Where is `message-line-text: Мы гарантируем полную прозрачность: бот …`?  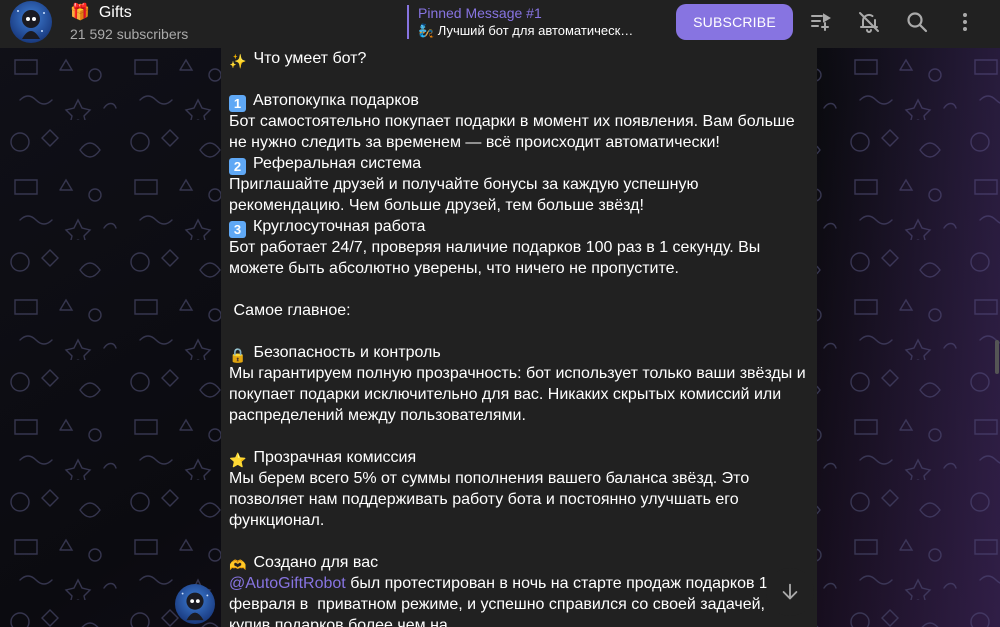
message-line-text: Мы гарантируем полную прозрачность: бот … is located at coordinates (517, 373).